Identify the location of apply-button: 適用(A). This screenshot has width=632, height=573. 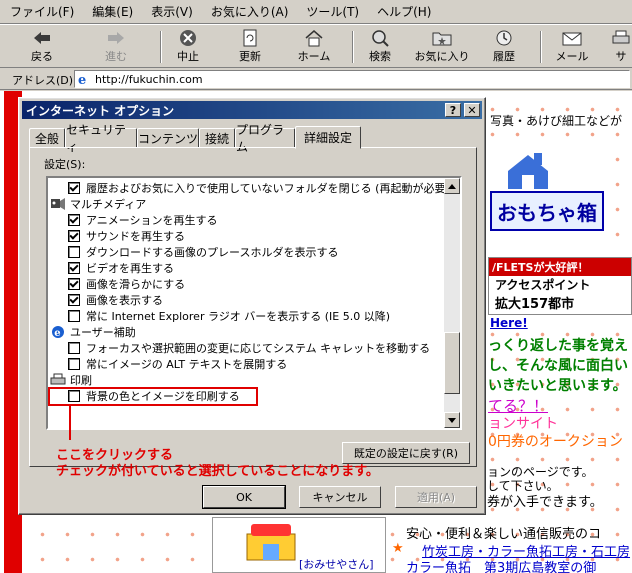
(436, 497).